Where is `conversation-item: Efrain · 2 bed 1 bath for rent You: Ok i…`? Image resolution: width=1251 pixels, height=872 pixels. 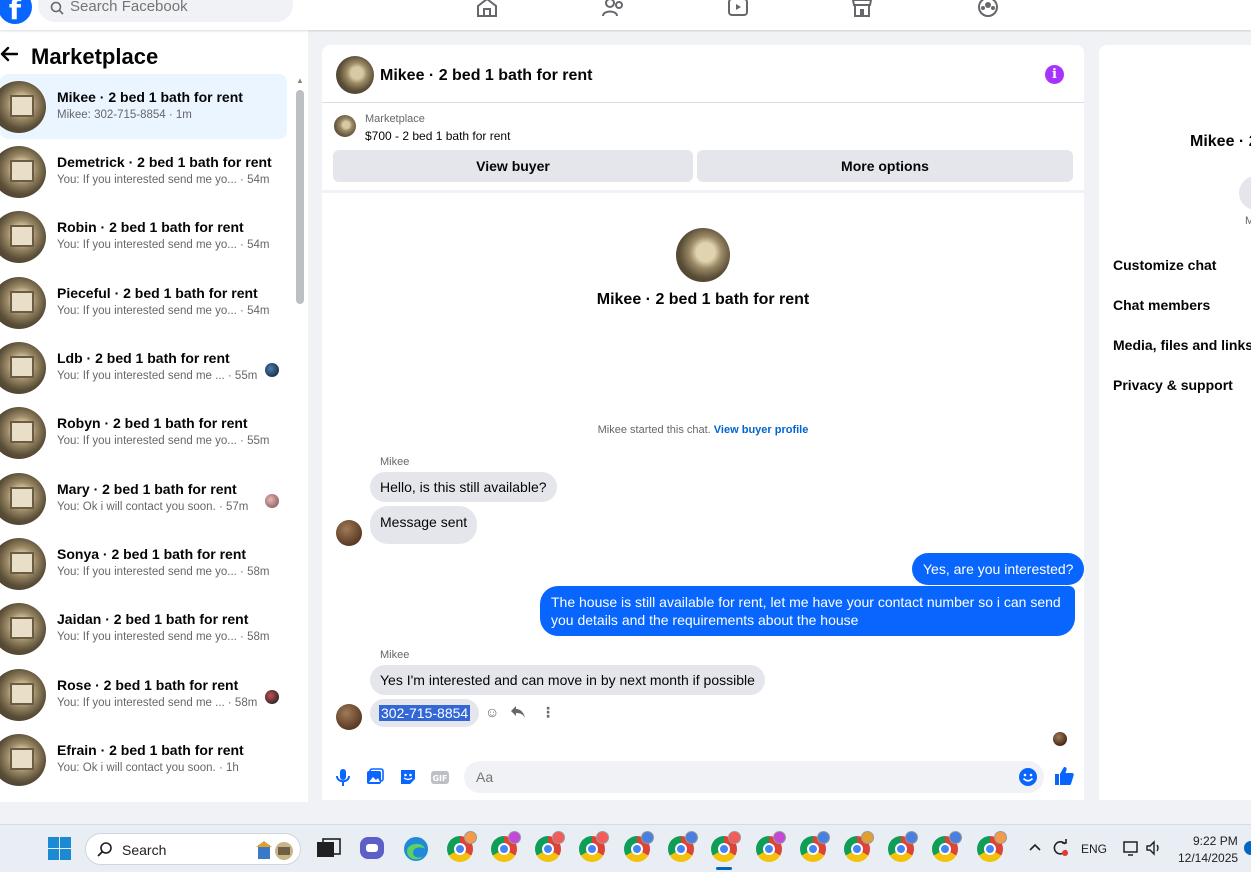
conversation-item: Efrain · 2 bed 1 bath for rent You: Ok i… is located at coordinates (143, 759).